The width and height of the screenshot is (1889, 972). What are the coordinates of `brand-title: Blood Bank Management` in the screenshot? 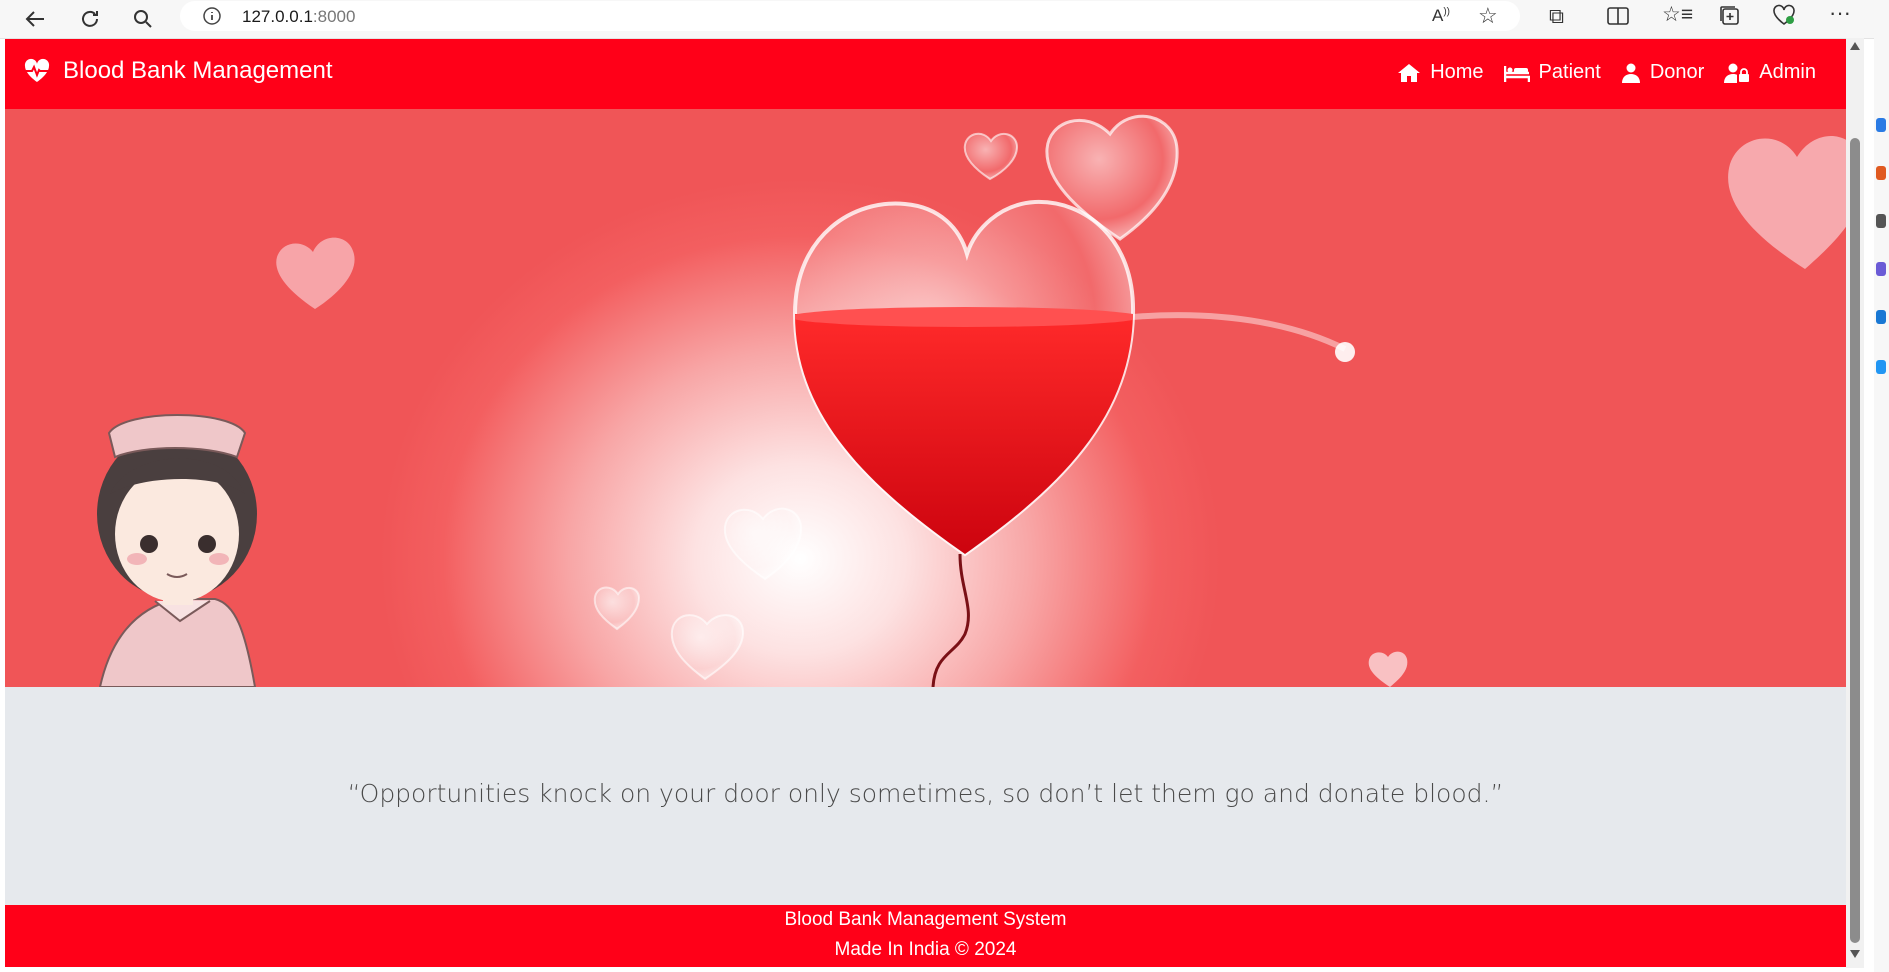 It's located at (198, 70).